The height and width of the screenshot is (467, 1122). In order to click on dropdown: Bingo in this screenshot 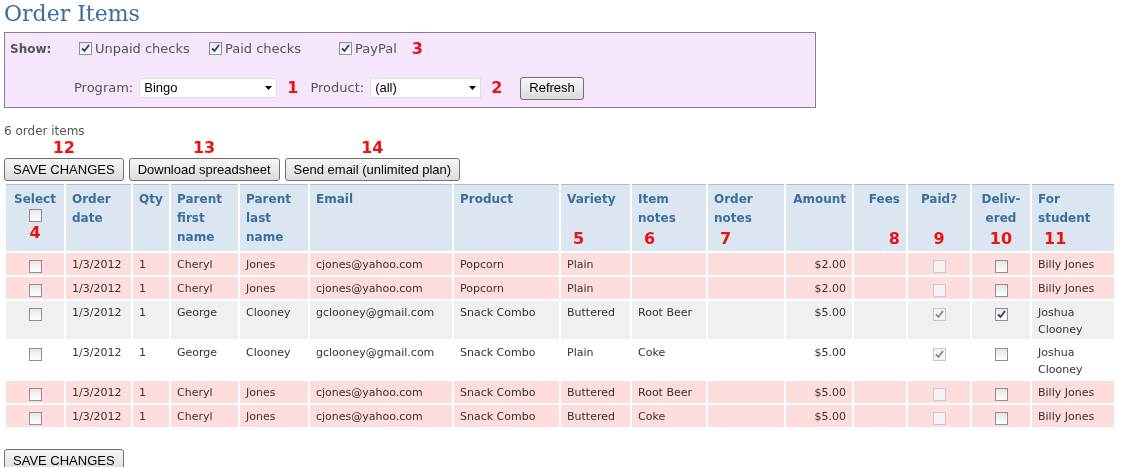, I will do `click(208, 88)`.